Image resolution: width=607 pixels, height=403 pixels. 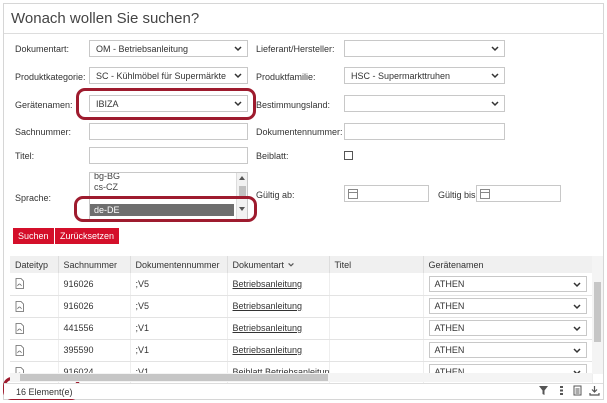 I want to click on bestimmungsland-label: Bestimmungsland:, so click(x=293, y=105).